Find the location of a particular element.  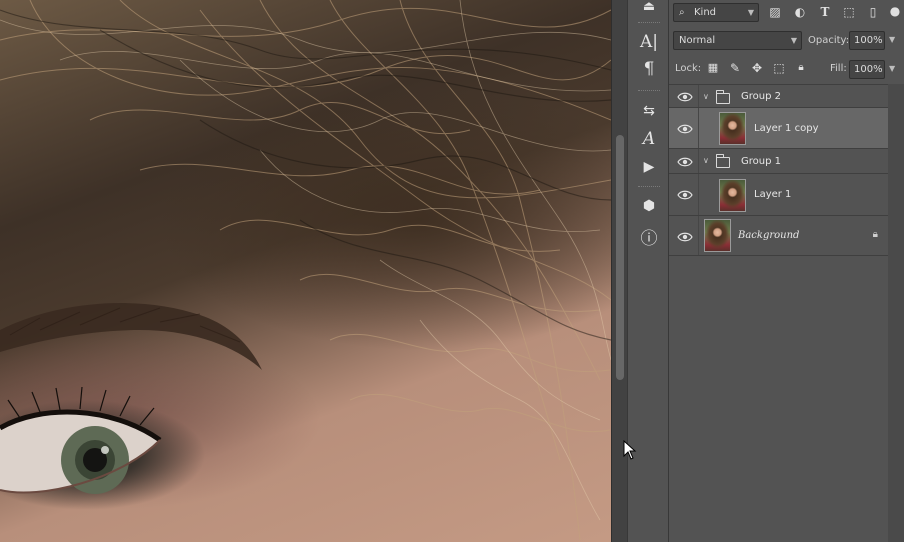

lock-transparent-pixels-icon: ▦ is located at coordinates (713, 68).